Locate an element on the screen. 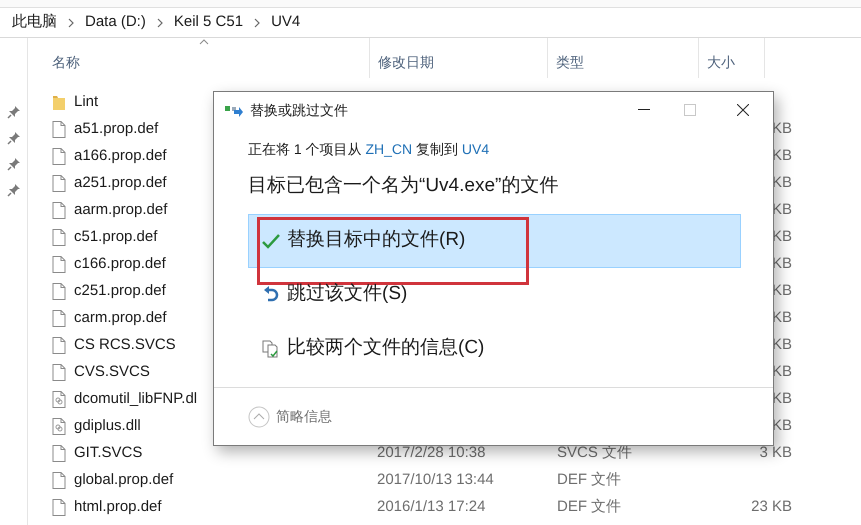 The width and height of the screenshot is (861, 525). file-size: 23 KB is located at coordinates (771, 507).